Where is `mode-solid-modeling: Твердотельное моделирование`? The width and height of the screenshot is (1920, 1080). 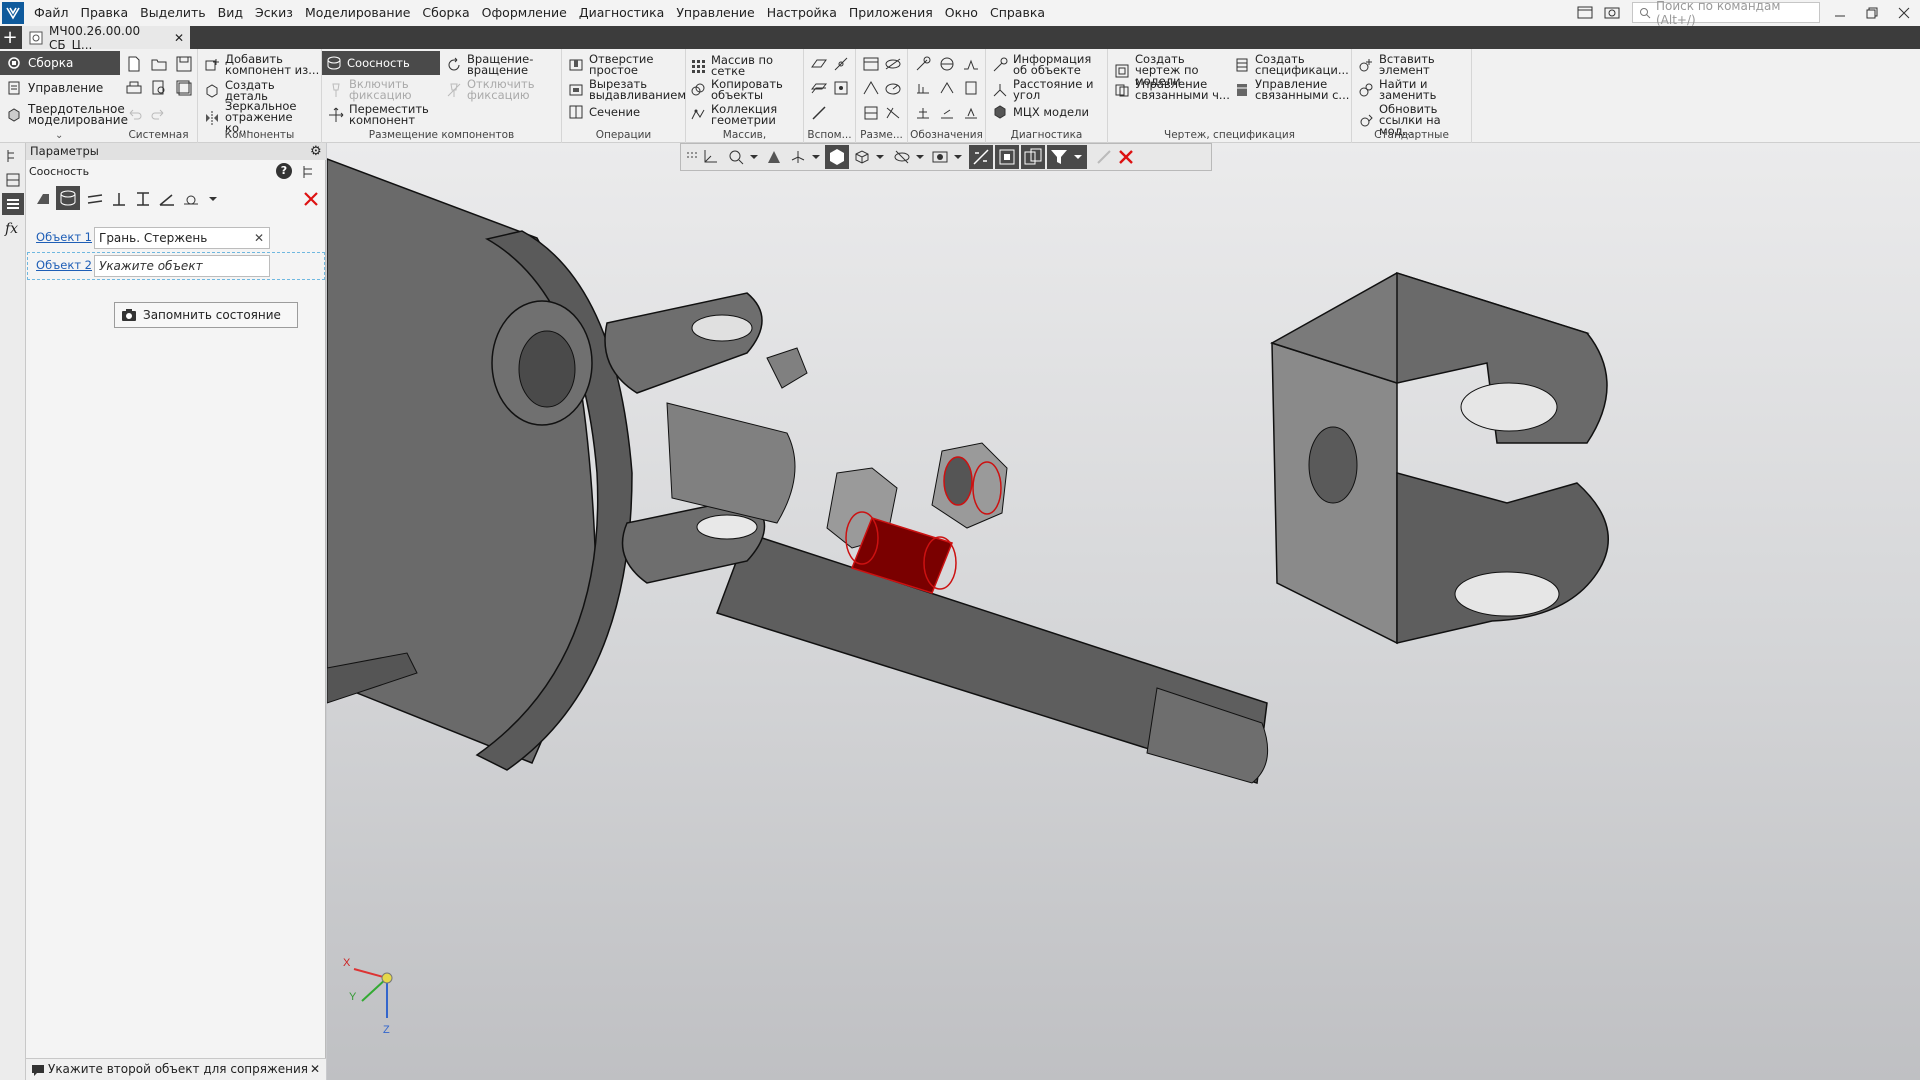 mode-solid-modeling: Твердотельное моделирование is located at coordinates (64, 115).